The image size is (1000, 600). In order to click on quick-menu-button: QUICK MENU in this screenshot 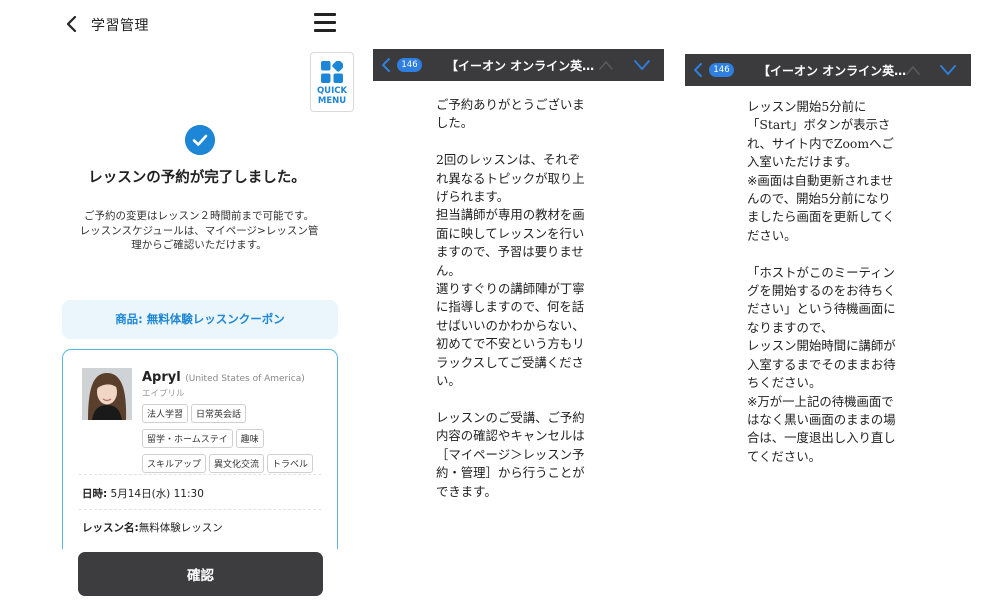, I will do `click(332, 82)`.